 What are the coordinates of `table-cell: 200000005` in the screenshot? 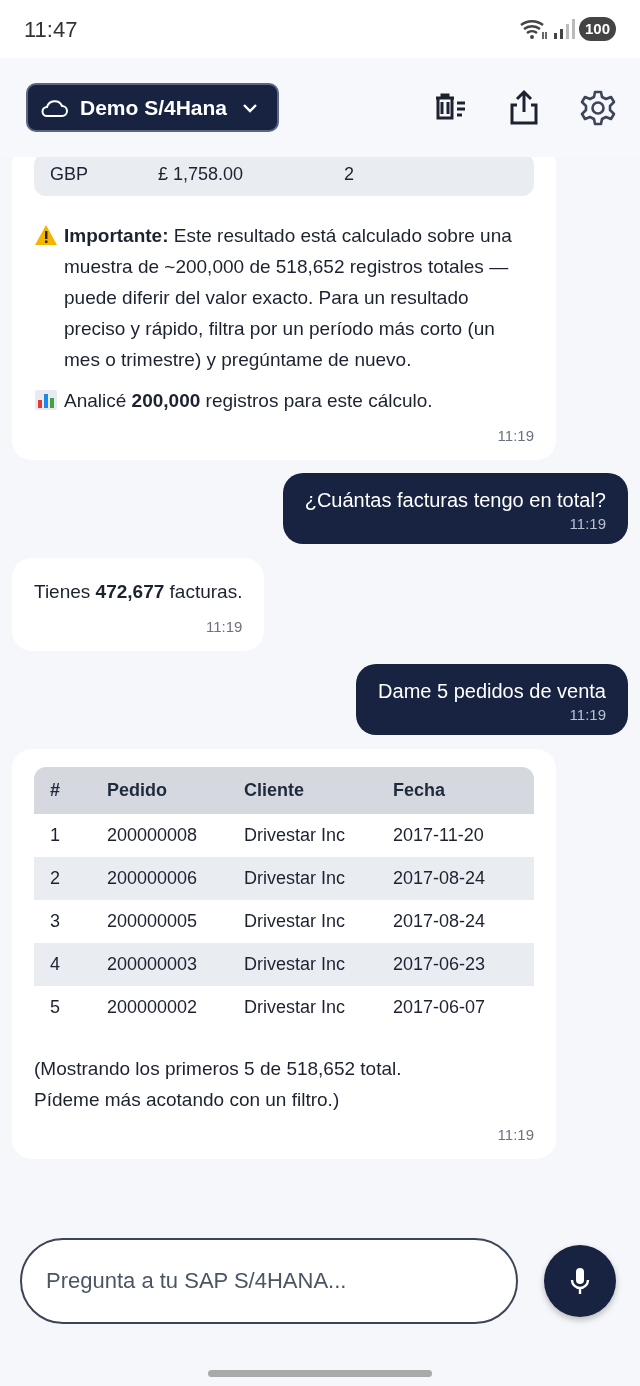 It's located at (159, 921).